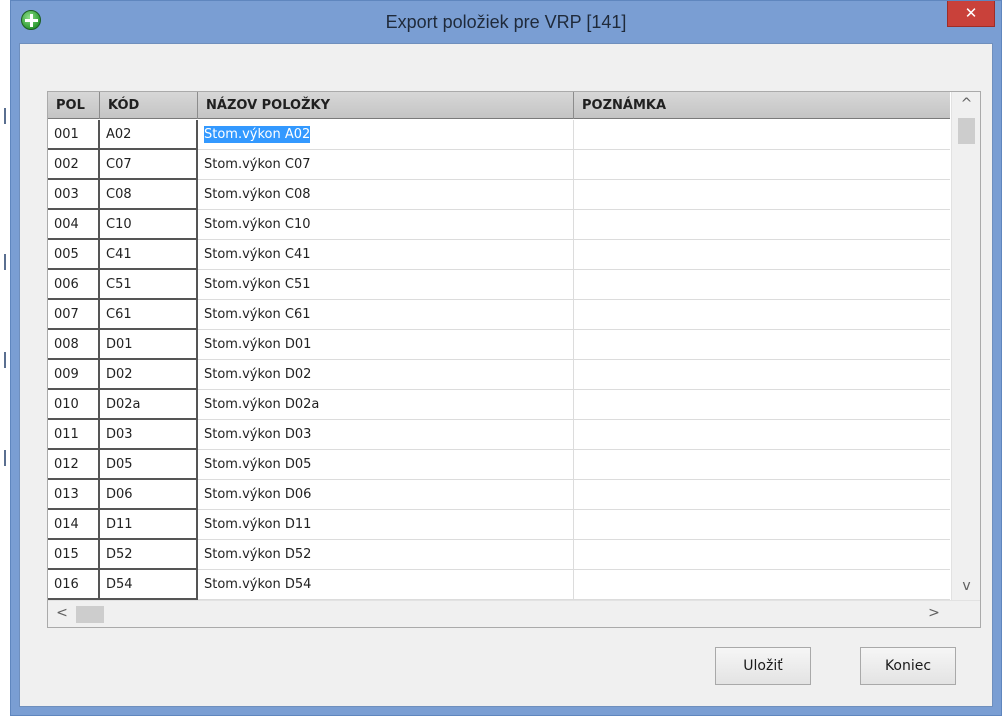  I want to click on table-row: 002 C07 Stom.výkon C07, so click(499, 165).